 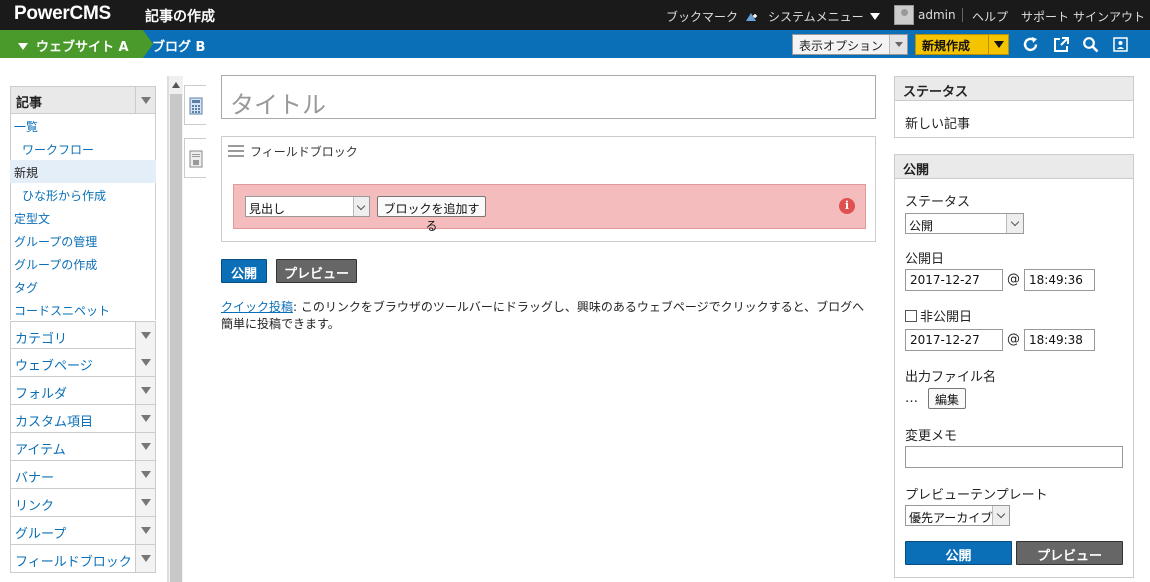 I want to click on sidebar-item-from-template: ひな形から作成, so click(x=83, y=194).